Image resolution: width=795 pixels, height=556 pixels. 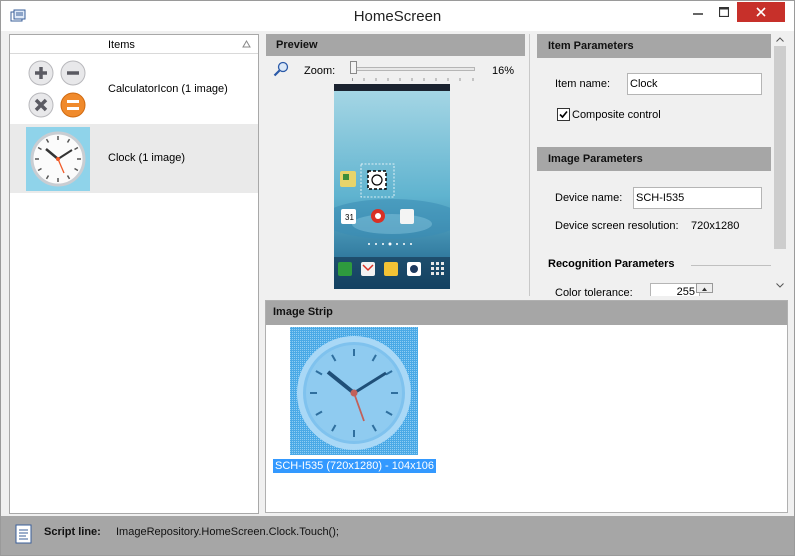 I want to click on spin-up-icon, so click(x=704, y=289).